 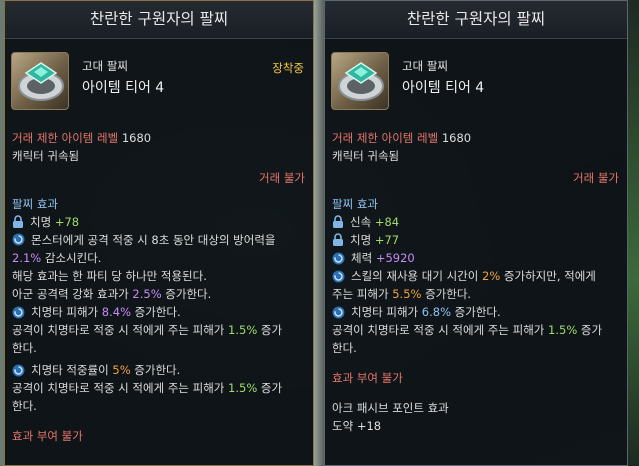 I want to click on item-header: 고대 팔찌 아이템 티어 4, so click(x=476, y=74).